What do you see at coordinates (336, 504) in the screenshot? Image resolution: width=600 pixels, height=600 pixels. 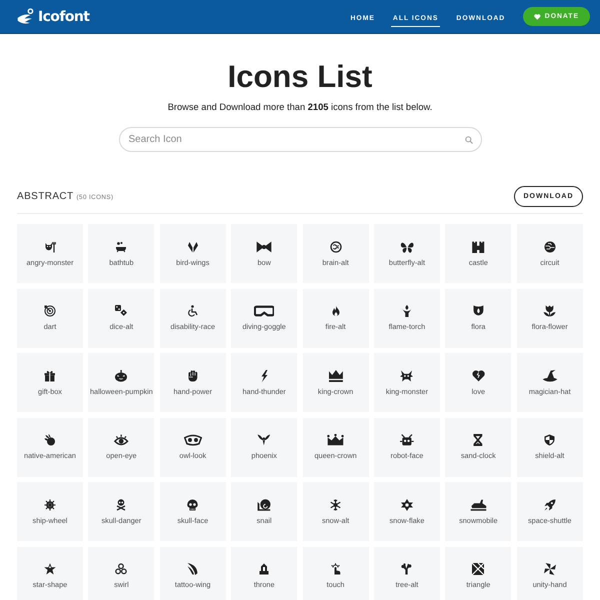 I see `snowflake-icon` at bounding box center [336, 504].